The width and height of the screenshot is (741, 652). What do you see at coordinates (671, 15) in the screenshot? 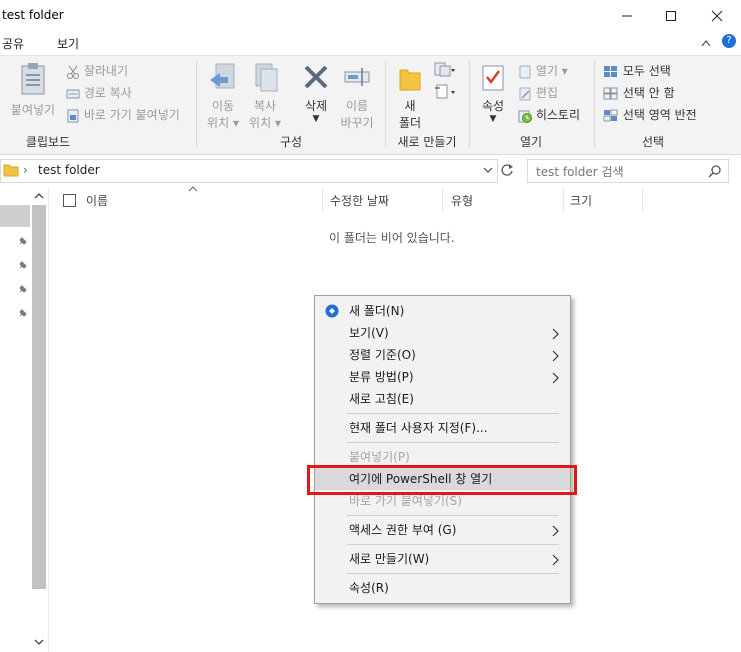
I see `maximize-button` at bounding box center [671, 15].